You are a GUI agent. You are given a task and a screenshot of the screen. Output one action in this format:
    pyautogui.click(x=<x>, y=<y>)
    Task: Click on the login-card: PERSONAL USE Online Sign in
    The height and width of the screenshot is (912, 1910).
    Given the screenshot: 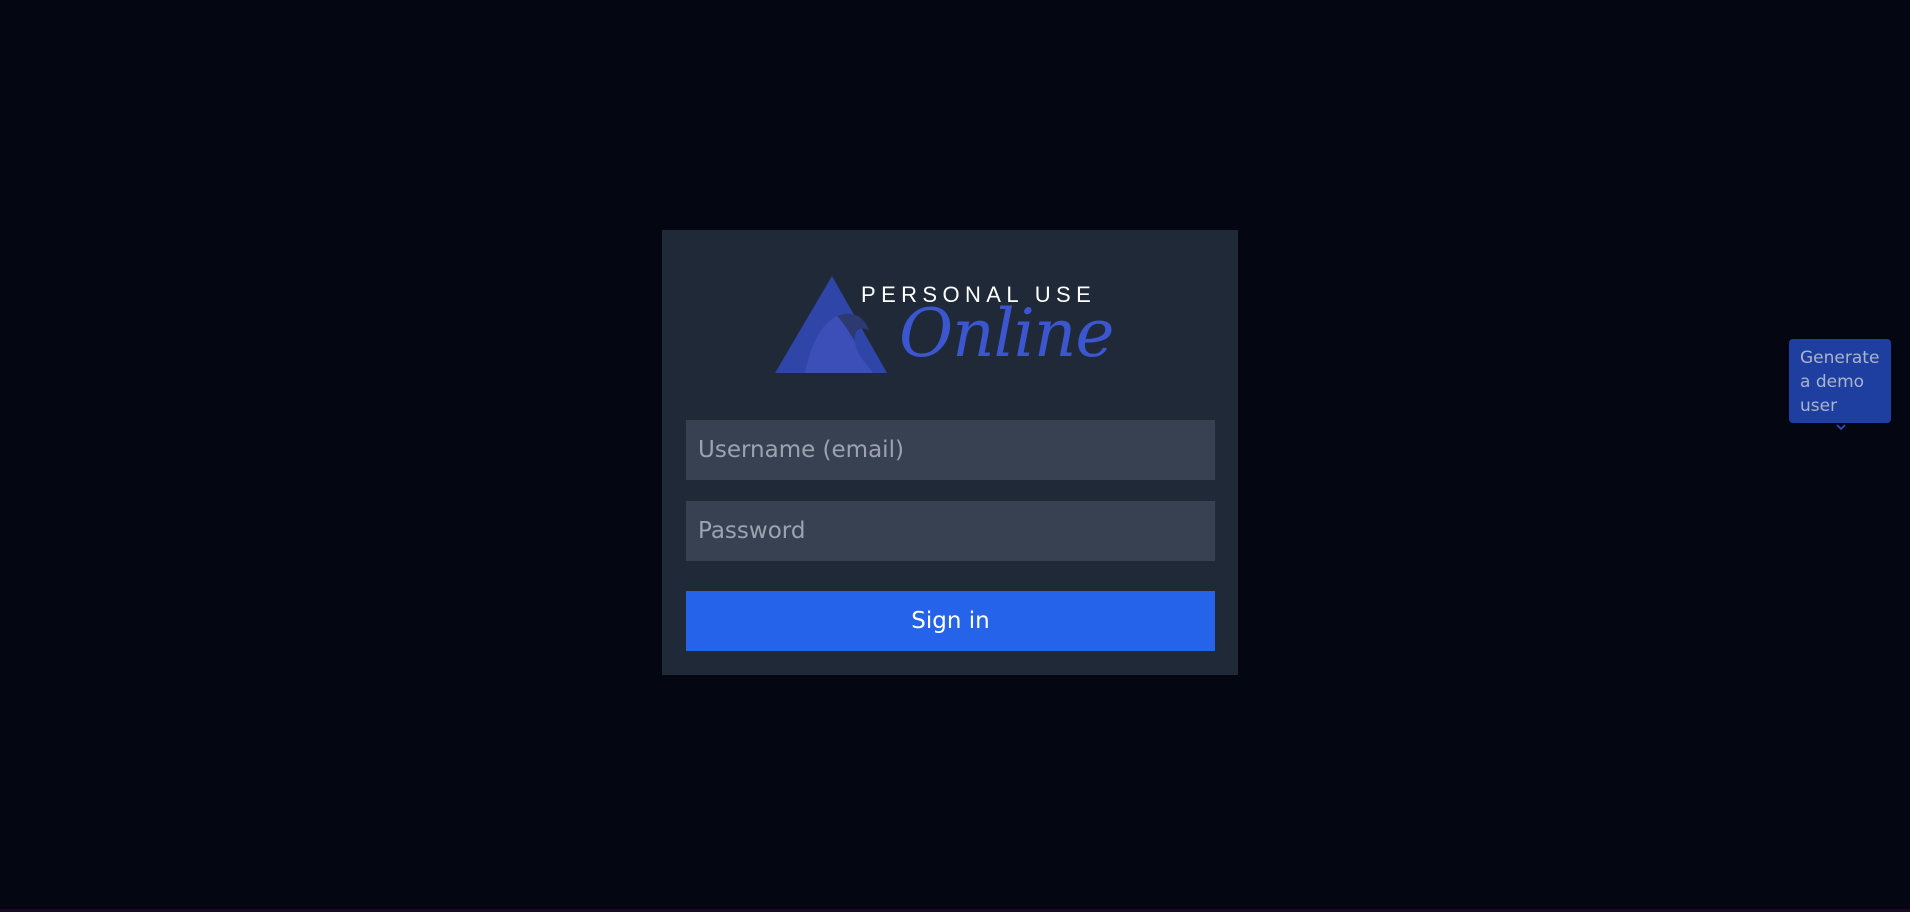 What is the action you would take?
    pyautogui.click(x=950, y=452)
    